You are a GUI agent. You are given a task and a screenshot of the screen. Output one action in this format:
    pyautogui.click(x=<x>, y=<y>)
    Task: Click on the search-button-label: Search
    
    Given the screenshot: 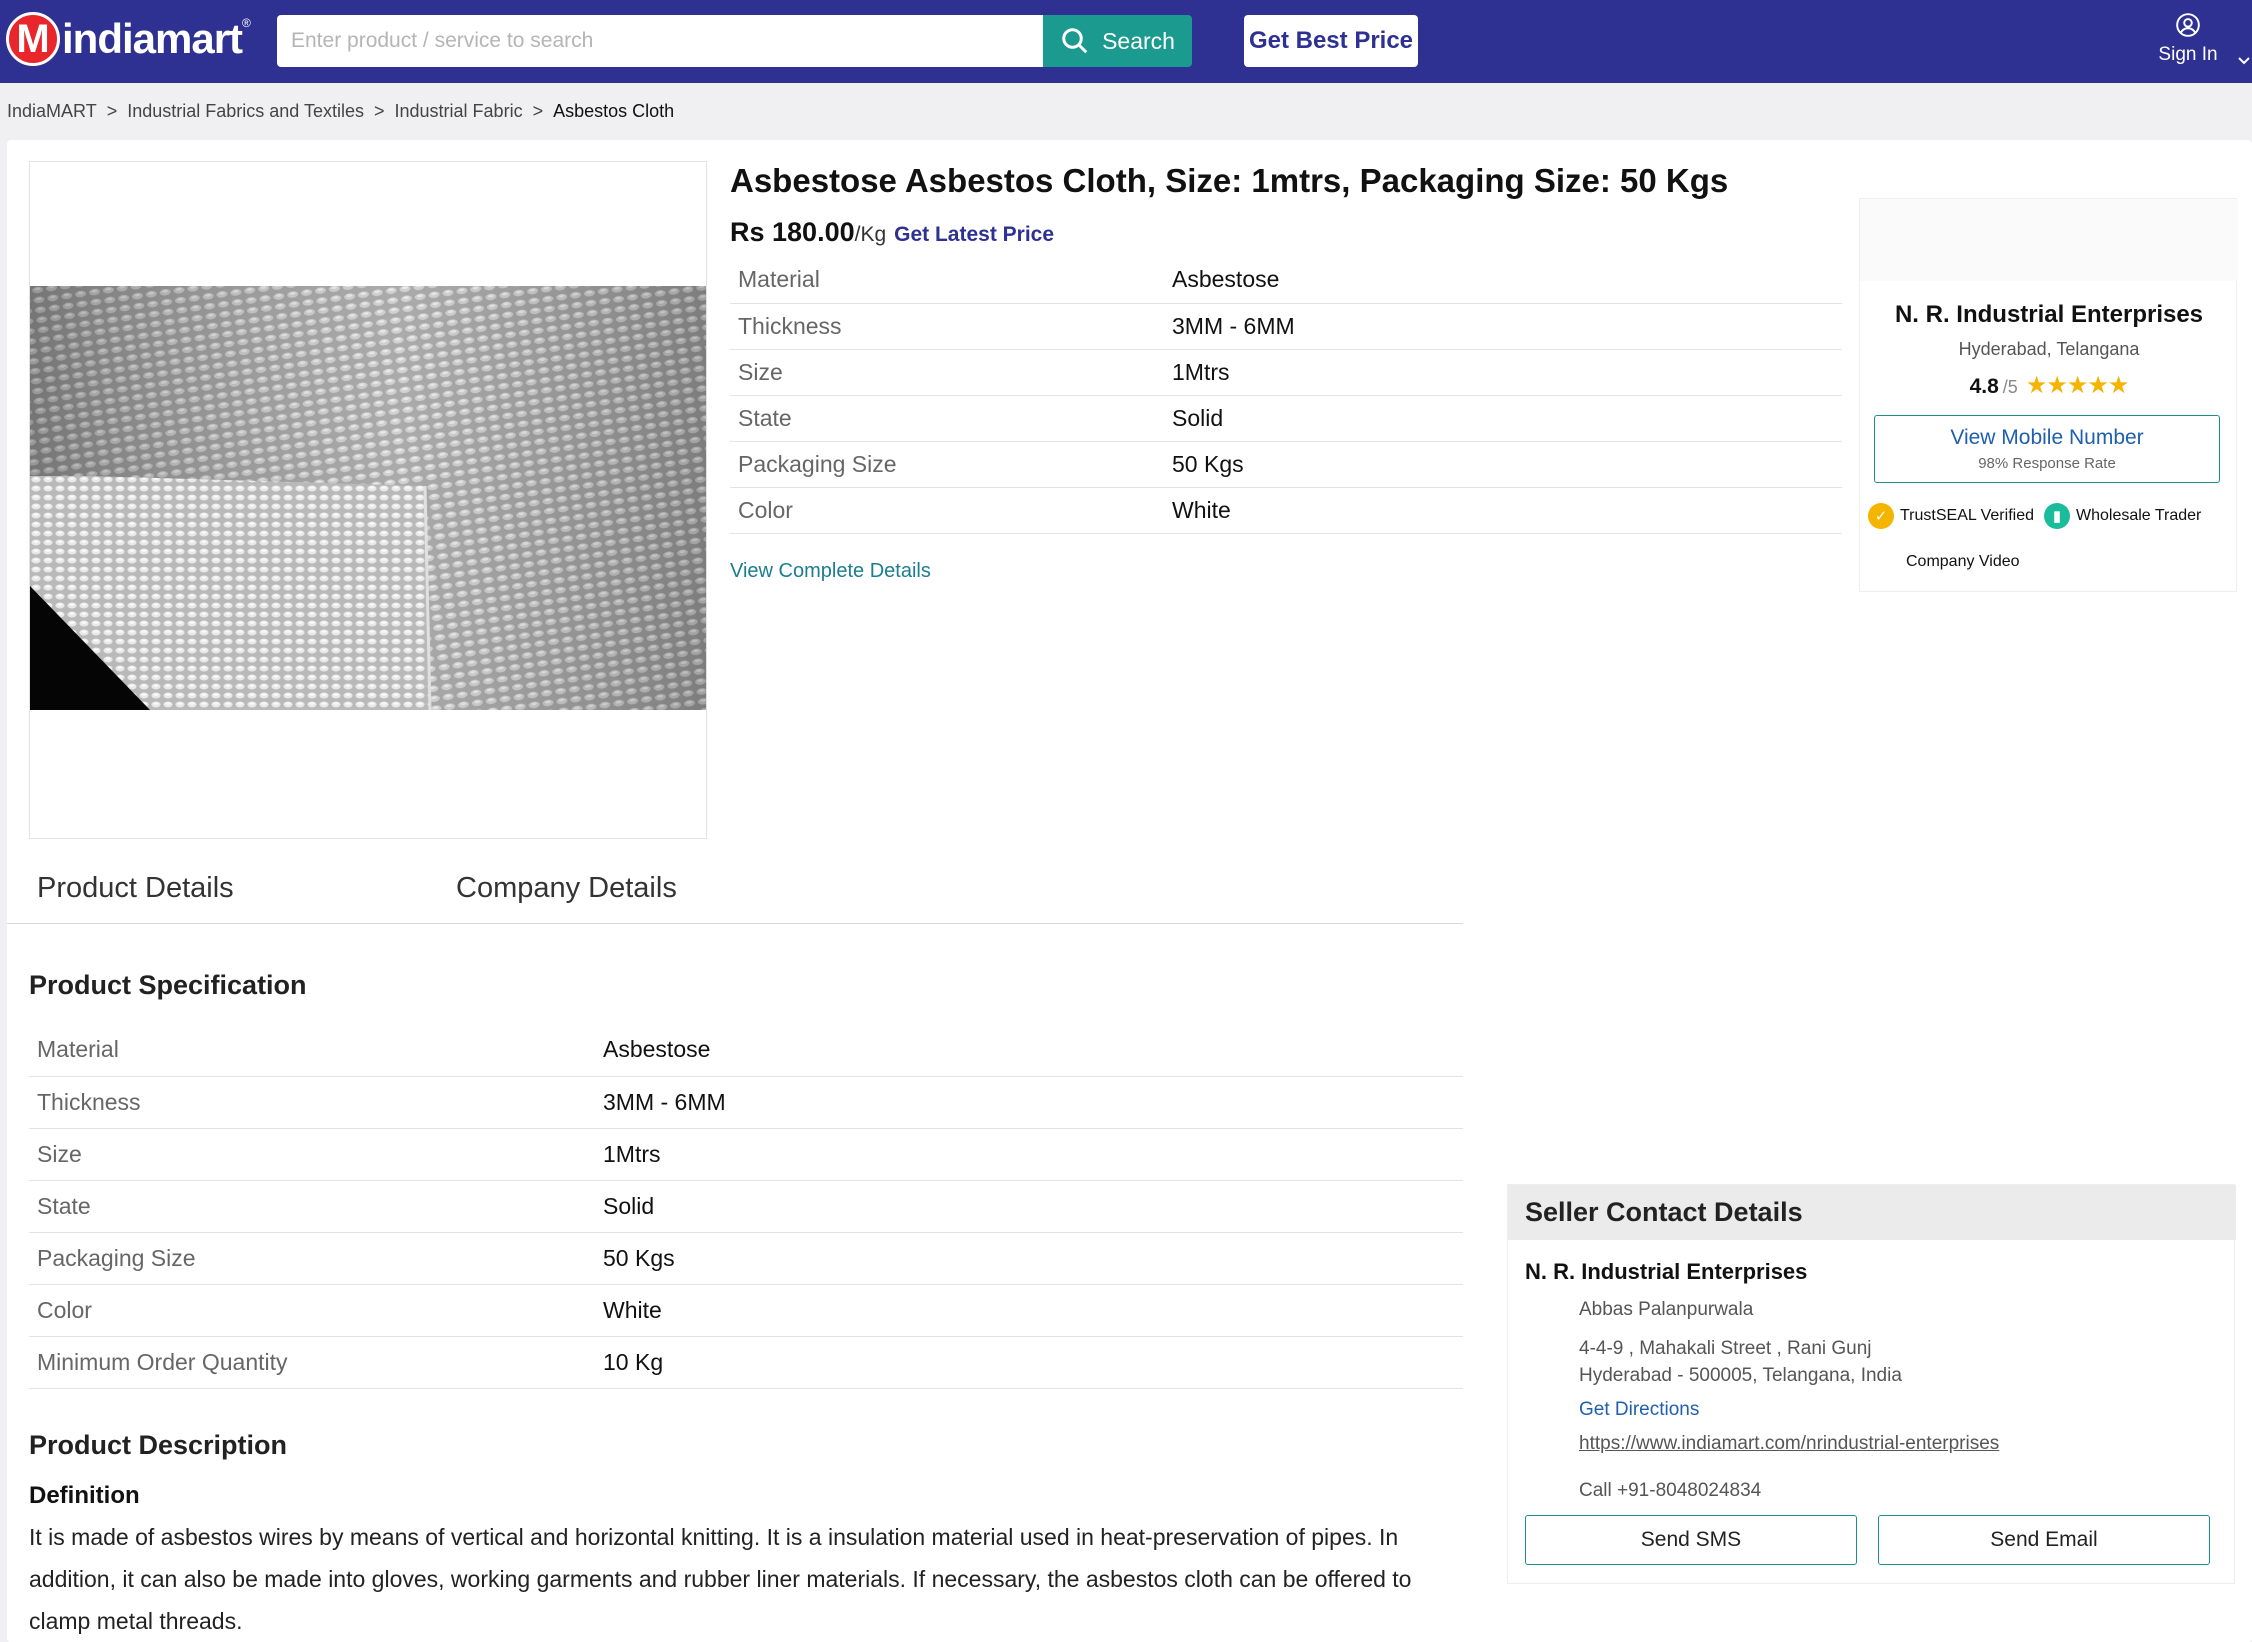 What is the action you would take?
    pyautogui.click(x=1138, y=40)
    